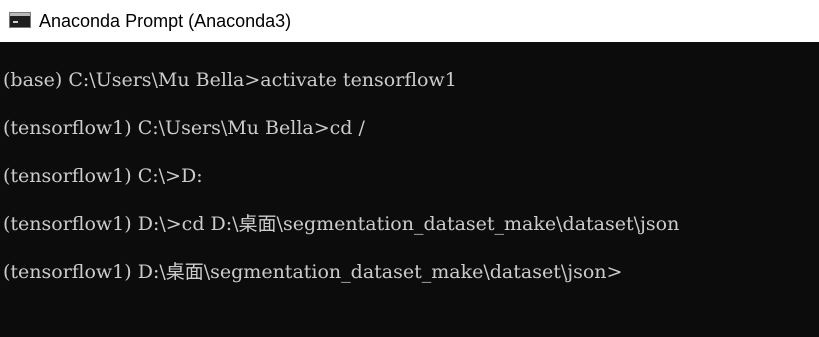  What do you see at coordinates (15, 22) in the screenshot?
I see `terminal-icon-cursor` at bounding box center [15, 22].